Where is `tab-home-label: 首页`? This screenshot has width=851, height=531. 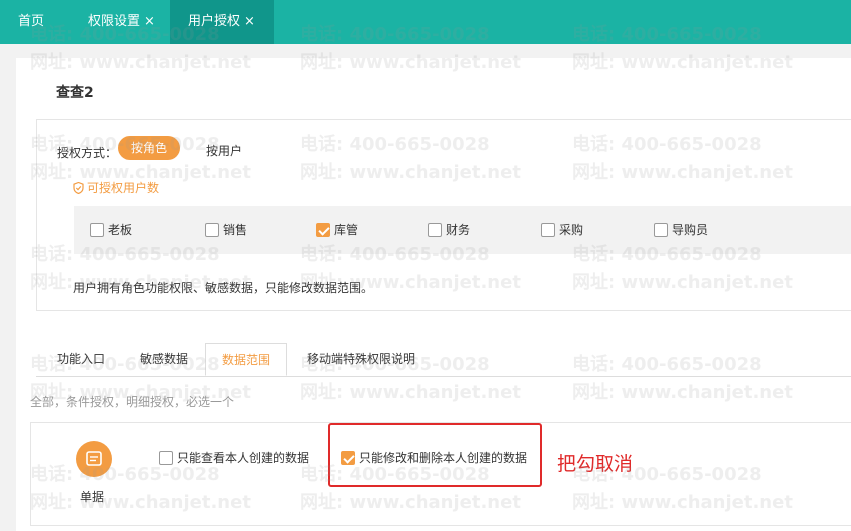
tab-home-label: 首页 is located at coordinates (31, 21).